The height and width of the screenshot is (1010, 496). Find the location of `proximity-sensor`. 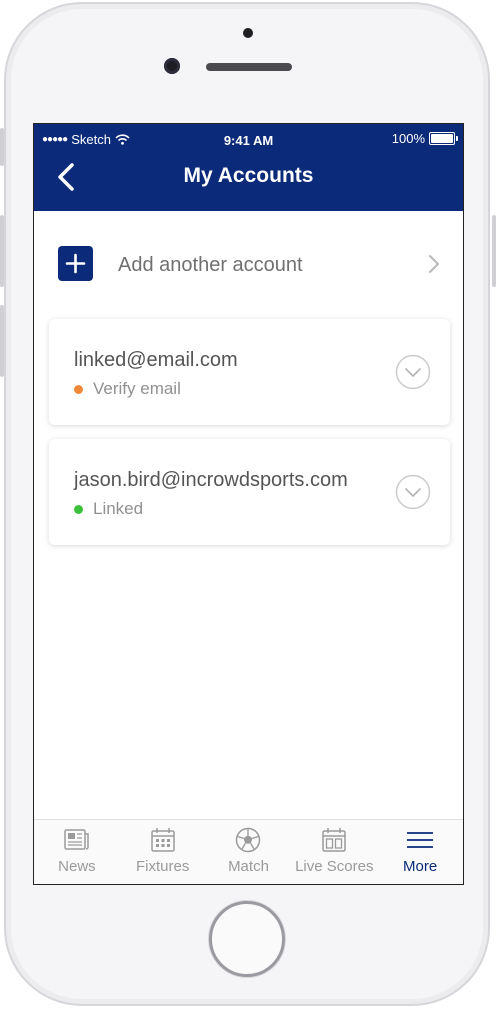

proximity-sensor is located at coordinates (248, 33).